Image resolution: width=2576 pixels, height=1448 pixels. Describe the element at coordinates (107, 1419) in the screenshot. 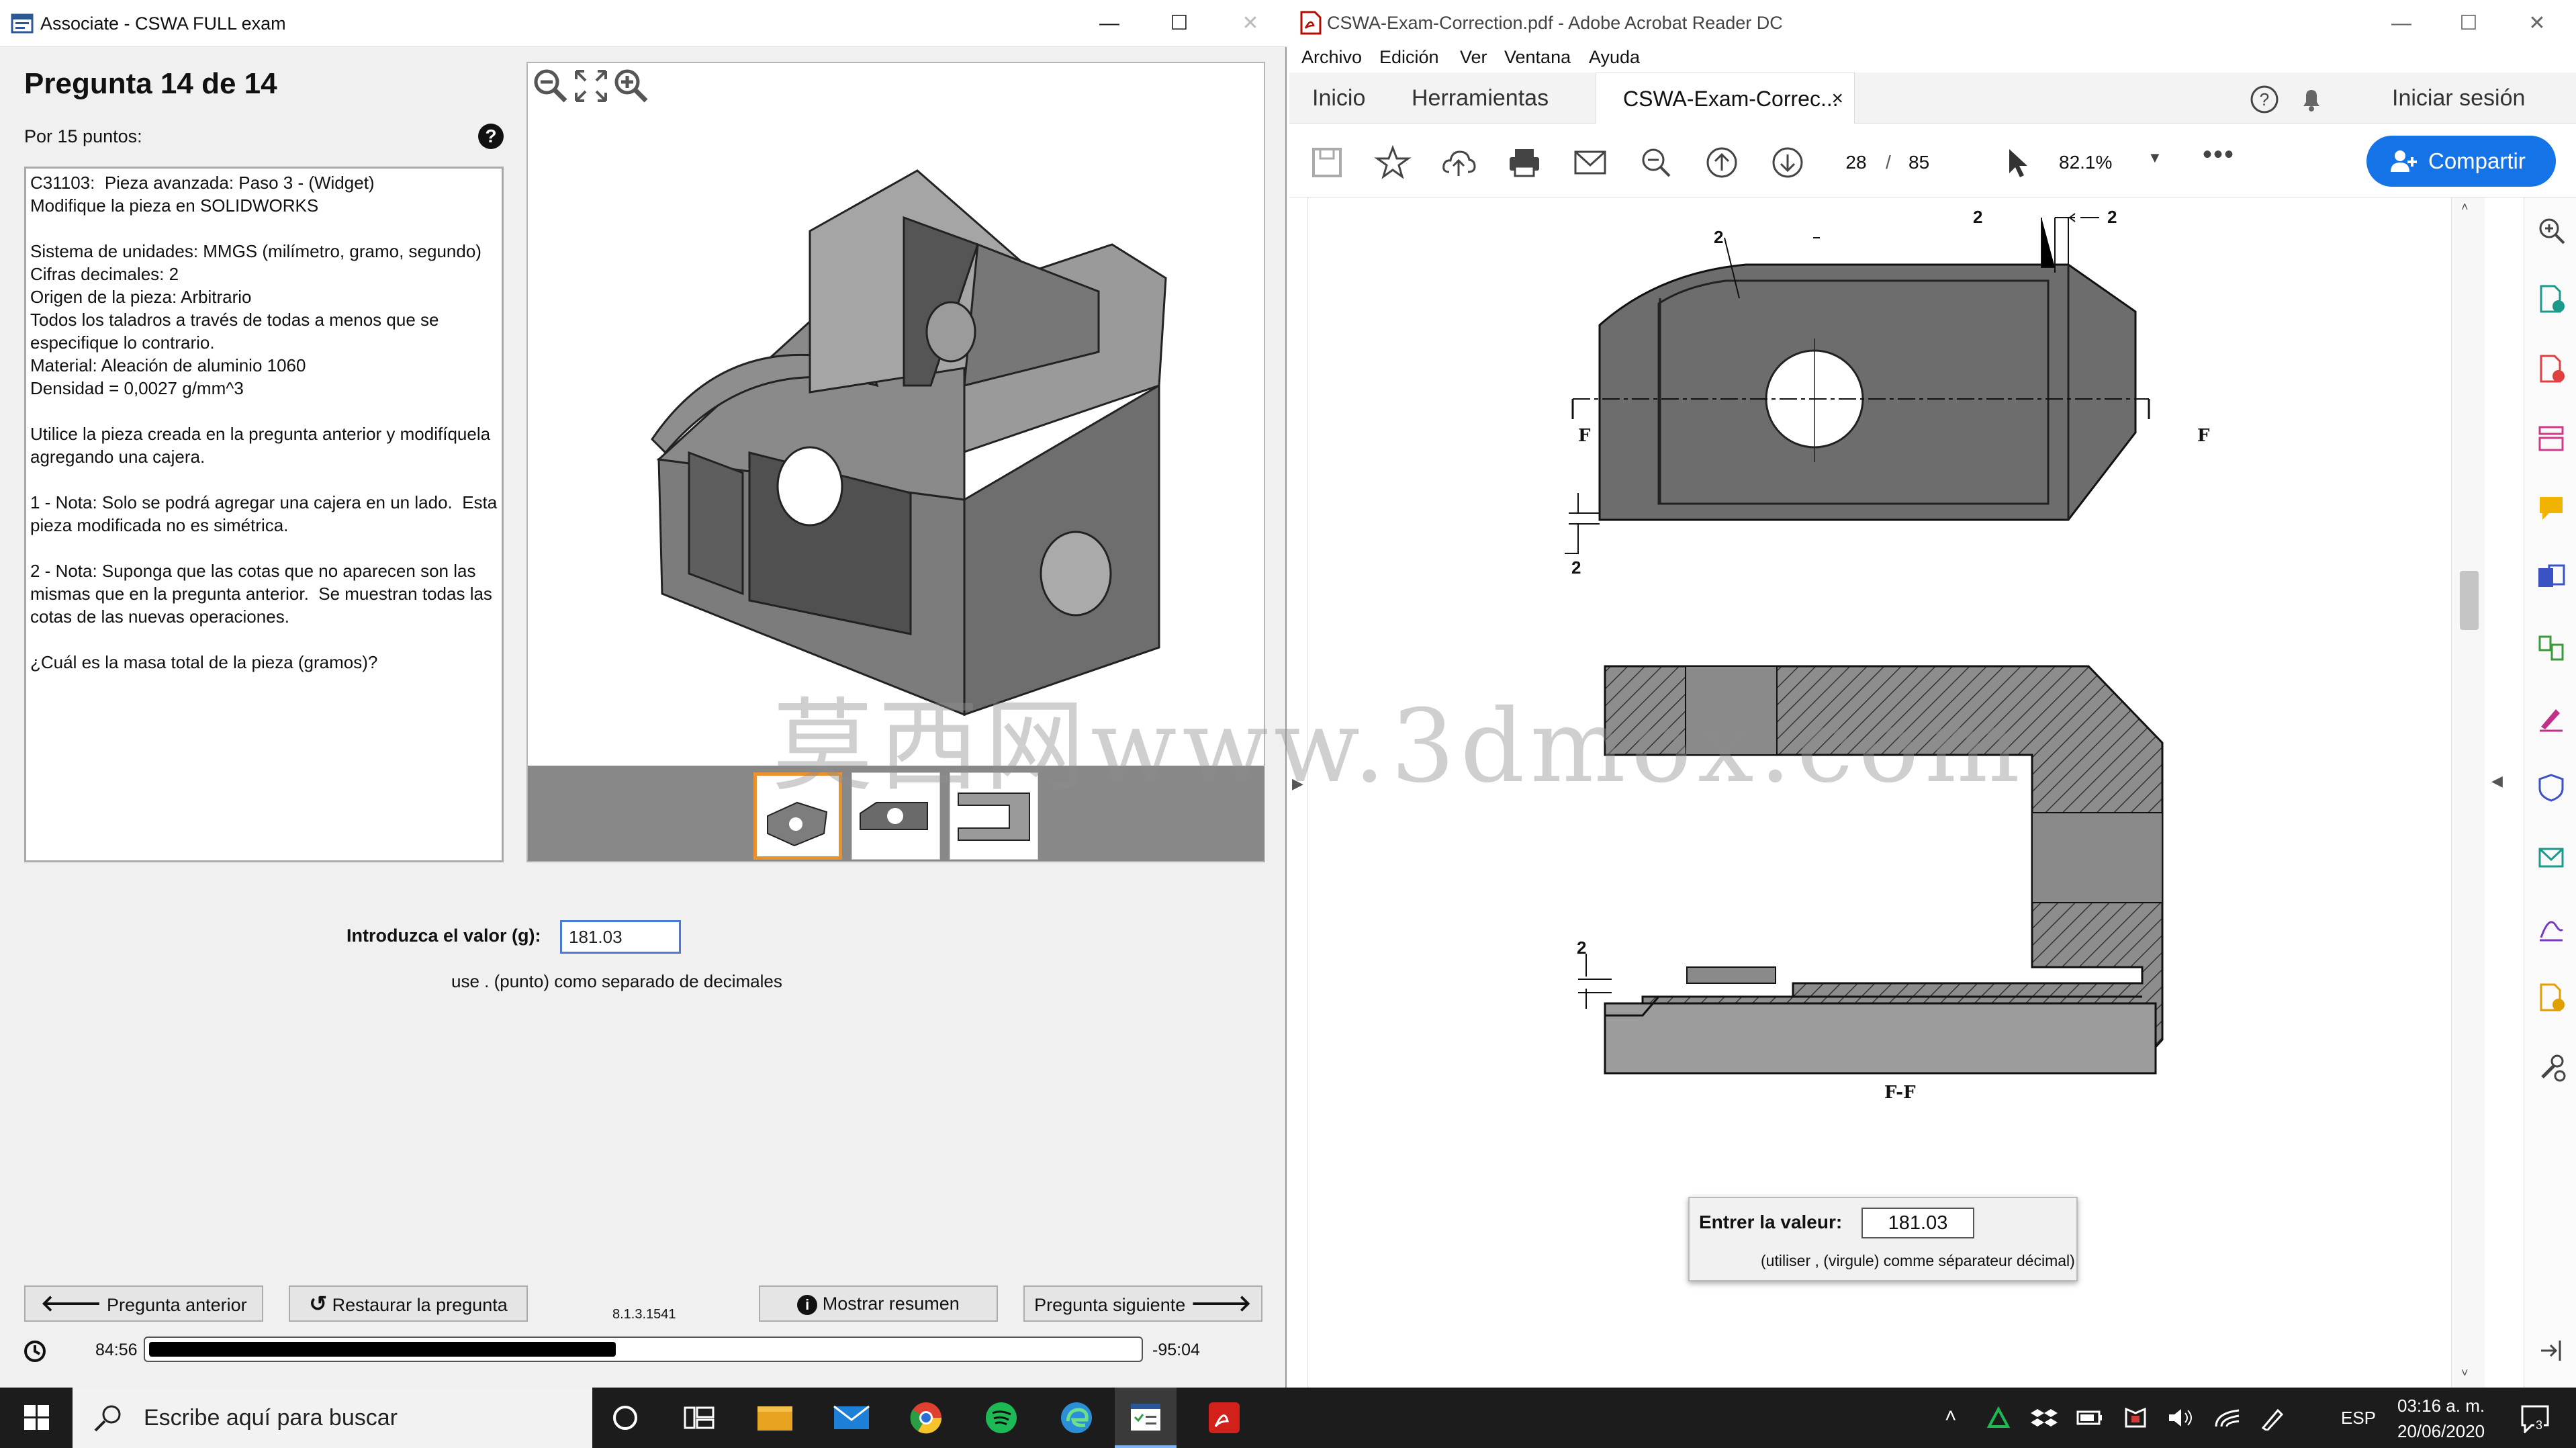

I see `search-icon` at that location.